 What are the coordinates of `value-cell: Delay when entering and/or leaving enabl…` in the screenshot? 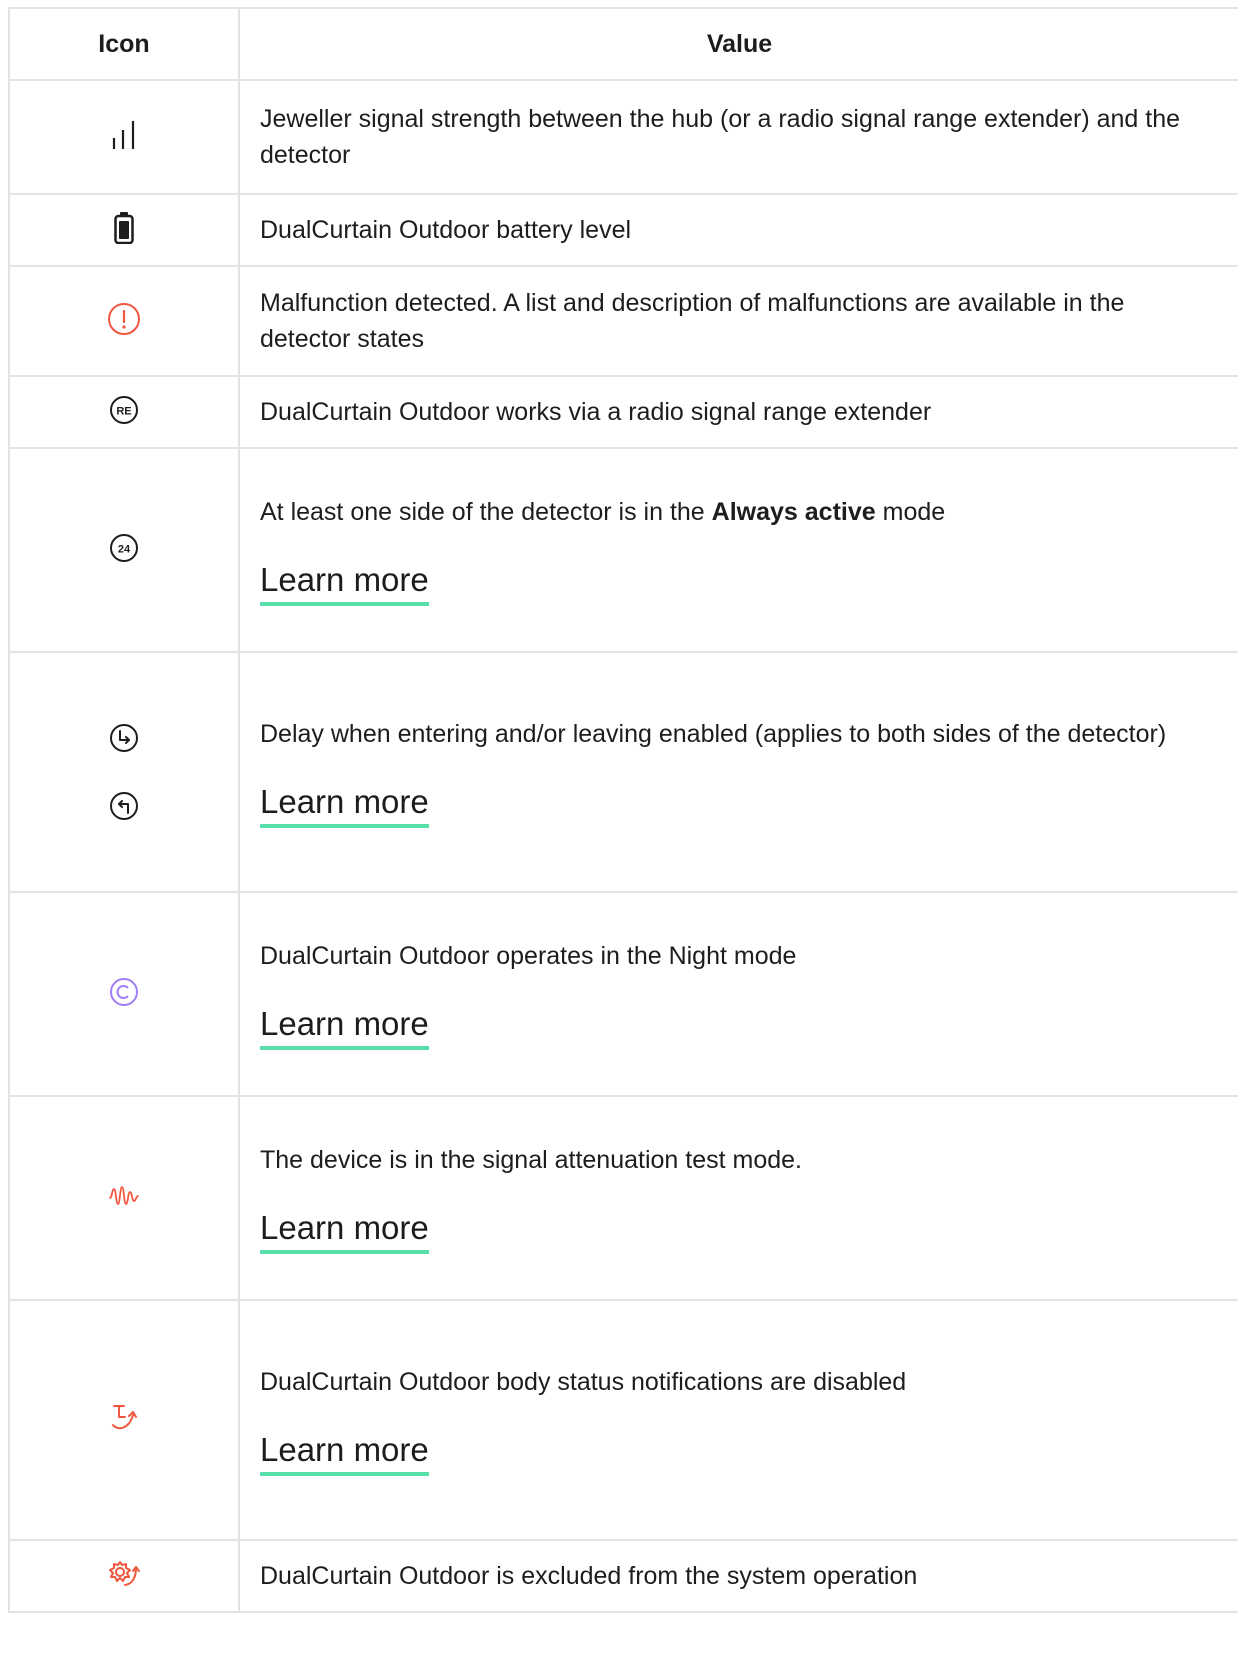 It's located at (738, 772).